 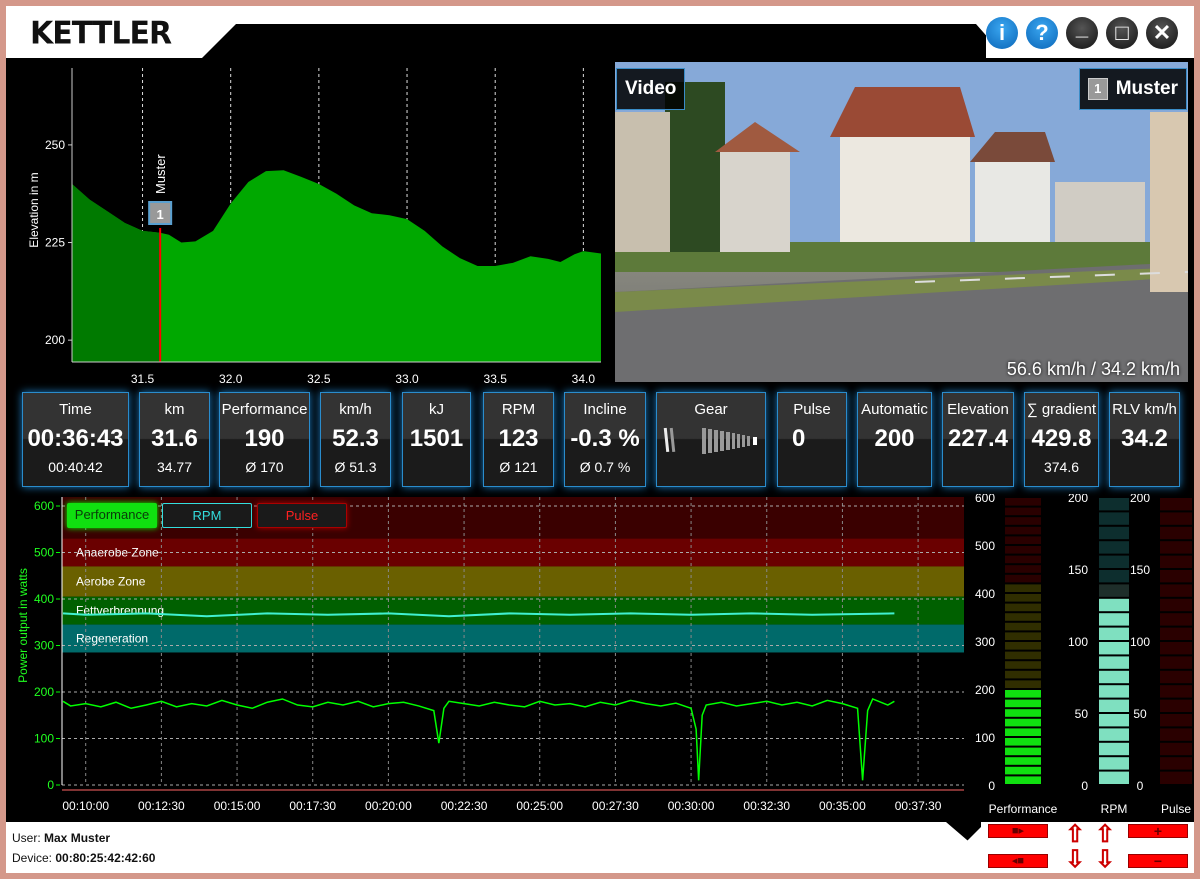 I want to click on kettler-logo: KETTLER, so click(x=101, y=33).